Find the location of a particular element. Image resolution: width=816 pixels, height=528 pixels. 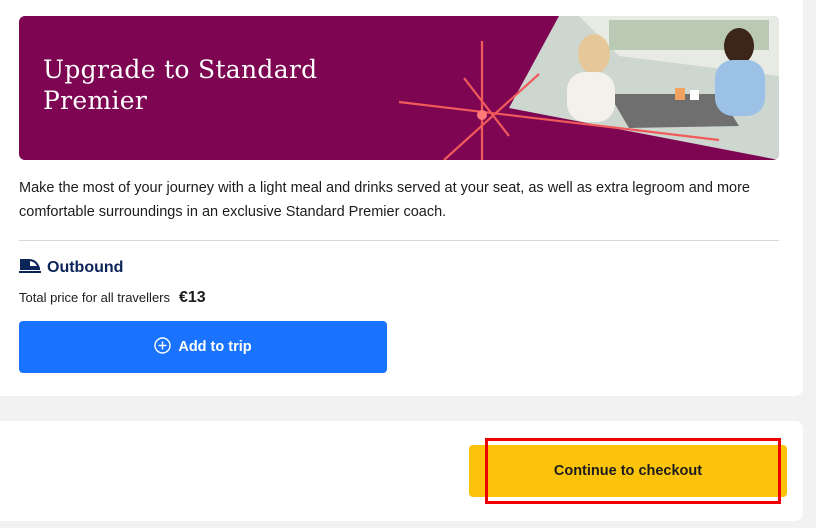

train-icon is located at coordinates (30, 267).